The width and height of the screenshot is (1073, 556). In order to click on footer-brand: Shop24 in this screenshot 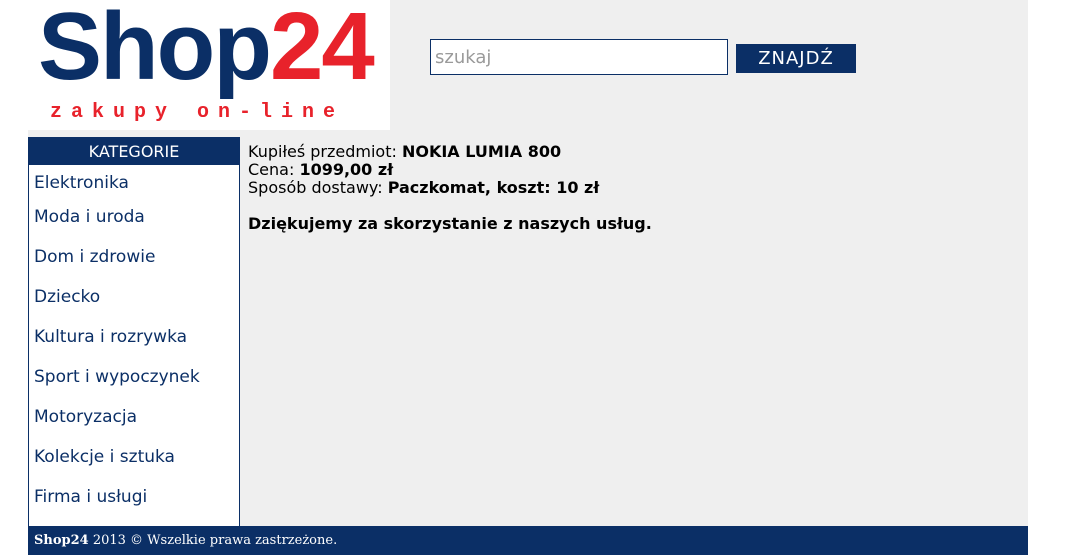, I will do `click(61, 540)`.